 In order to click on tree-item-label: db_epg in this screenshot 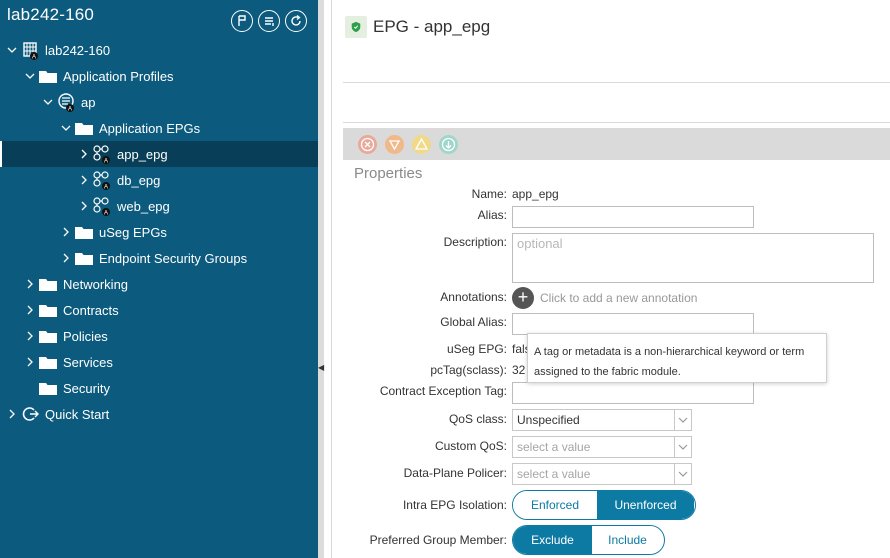, I will do `click(139, 180)`.